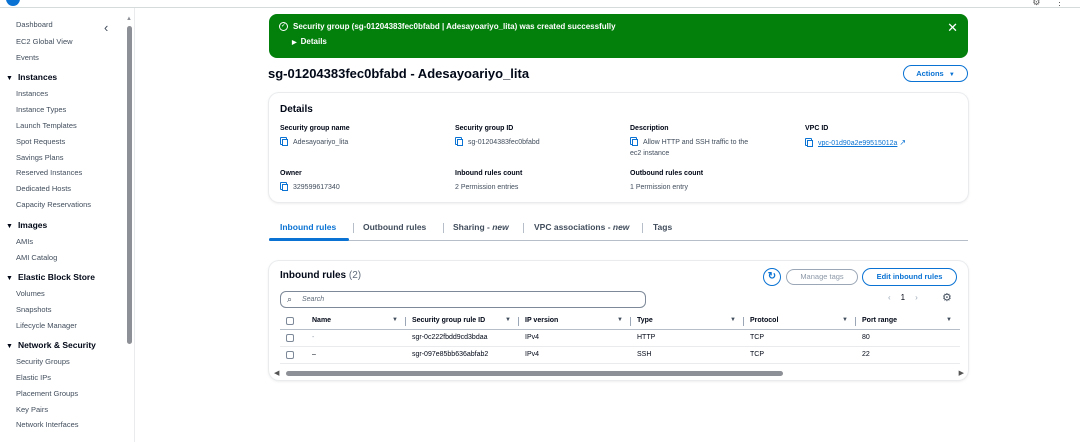 This screenshot has width=1080, height=442. I want to click on external-link-icon: ↗, so click(902, 142).